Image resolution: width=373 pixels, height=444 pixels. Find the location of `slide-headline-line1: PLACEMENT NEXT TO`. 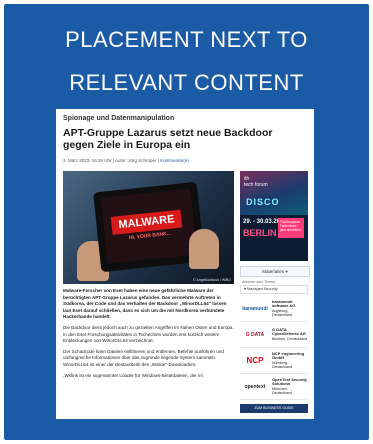

slide-headline-line1: PLACEMENT NEXT TO is located at coordinates (186, 39).